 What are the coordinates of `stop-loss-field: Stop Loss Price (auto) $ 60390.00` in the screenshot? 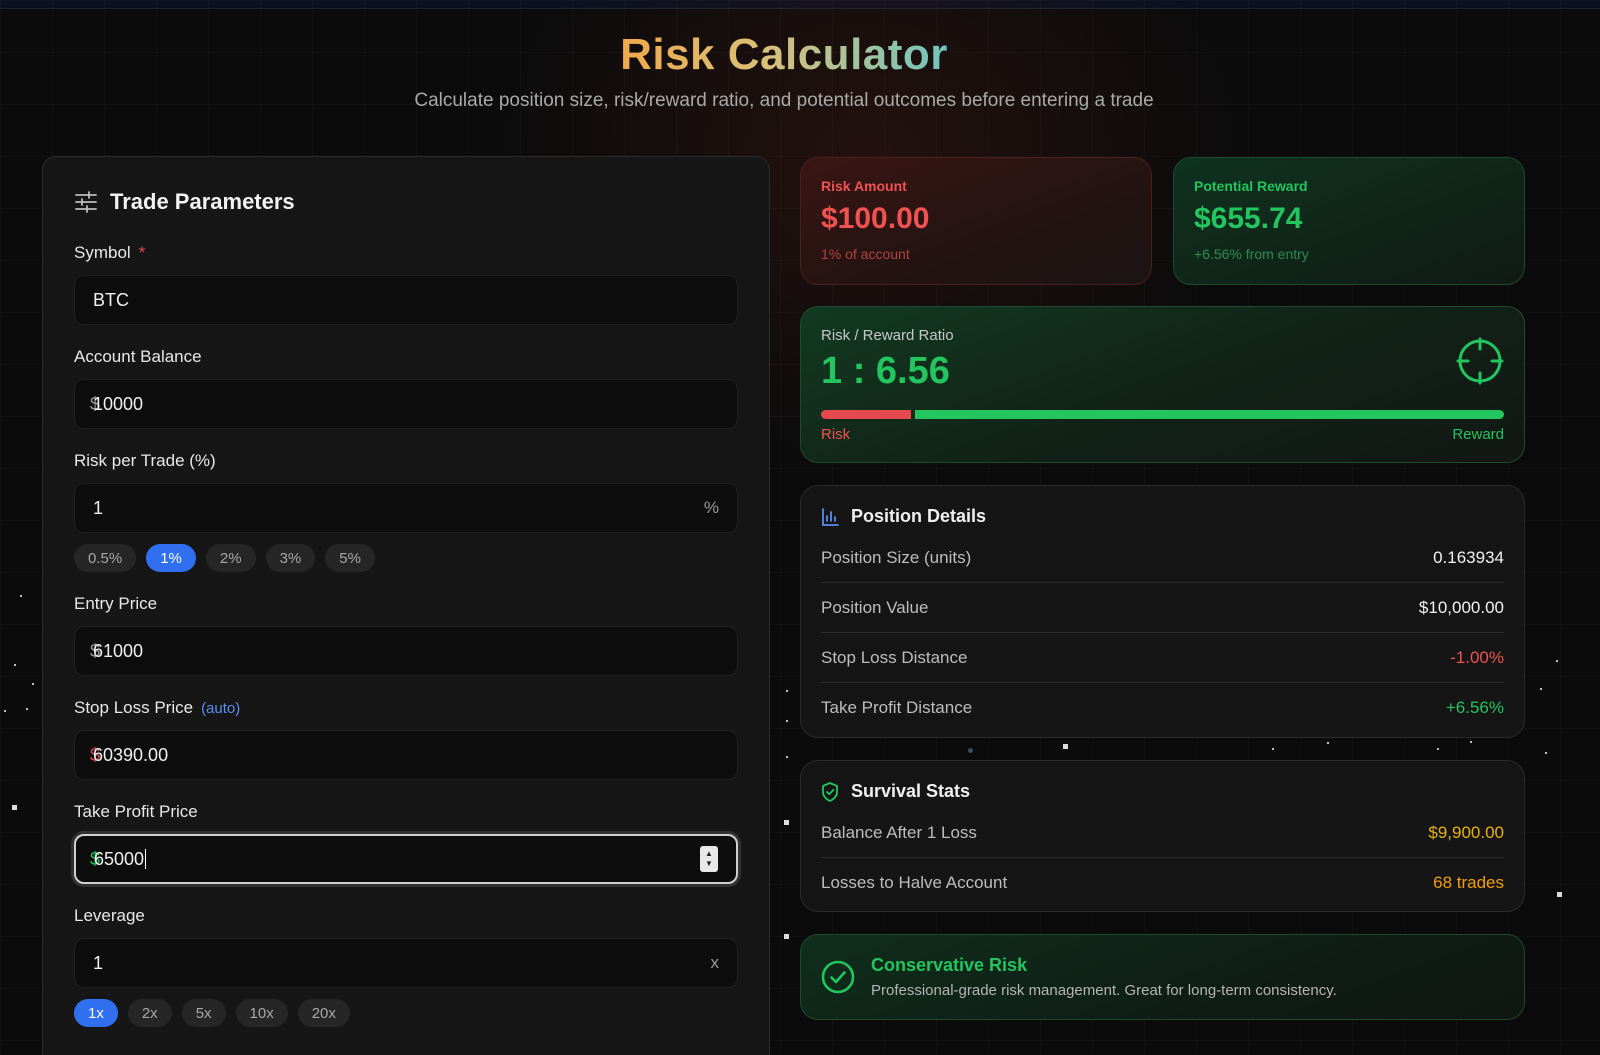 It's located at (406, 739).